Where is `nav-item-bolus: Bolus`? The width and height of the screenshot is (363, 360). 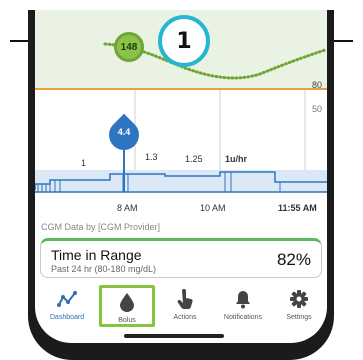 nav-item-bolus: Bolus is located at coordinates (127, 306).